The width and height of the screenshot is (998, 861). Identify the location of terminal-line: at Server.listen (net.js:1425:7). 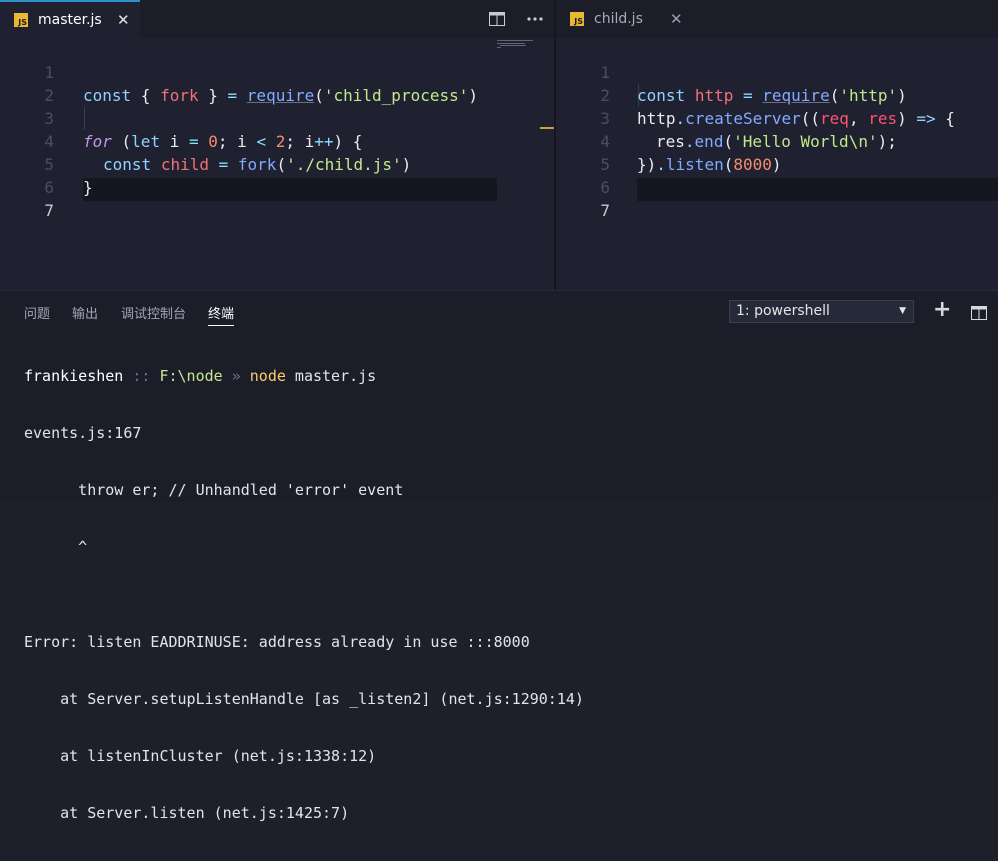
(187, 813).